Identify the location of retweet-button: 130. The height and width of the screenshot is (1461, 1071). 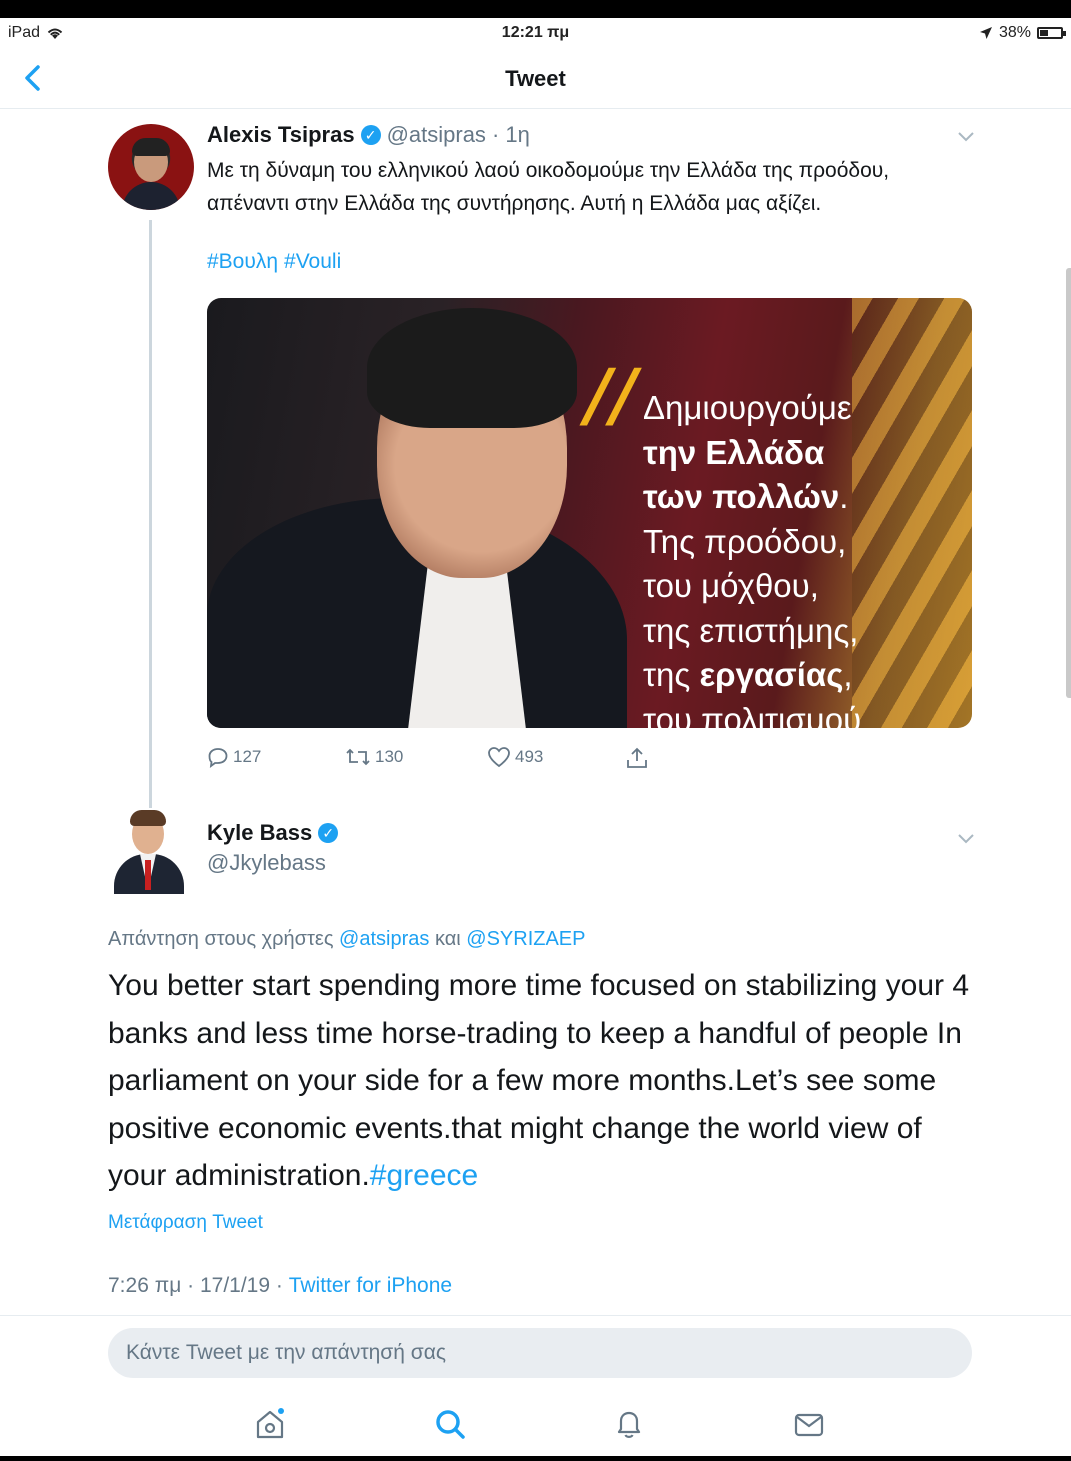
(374, 757).